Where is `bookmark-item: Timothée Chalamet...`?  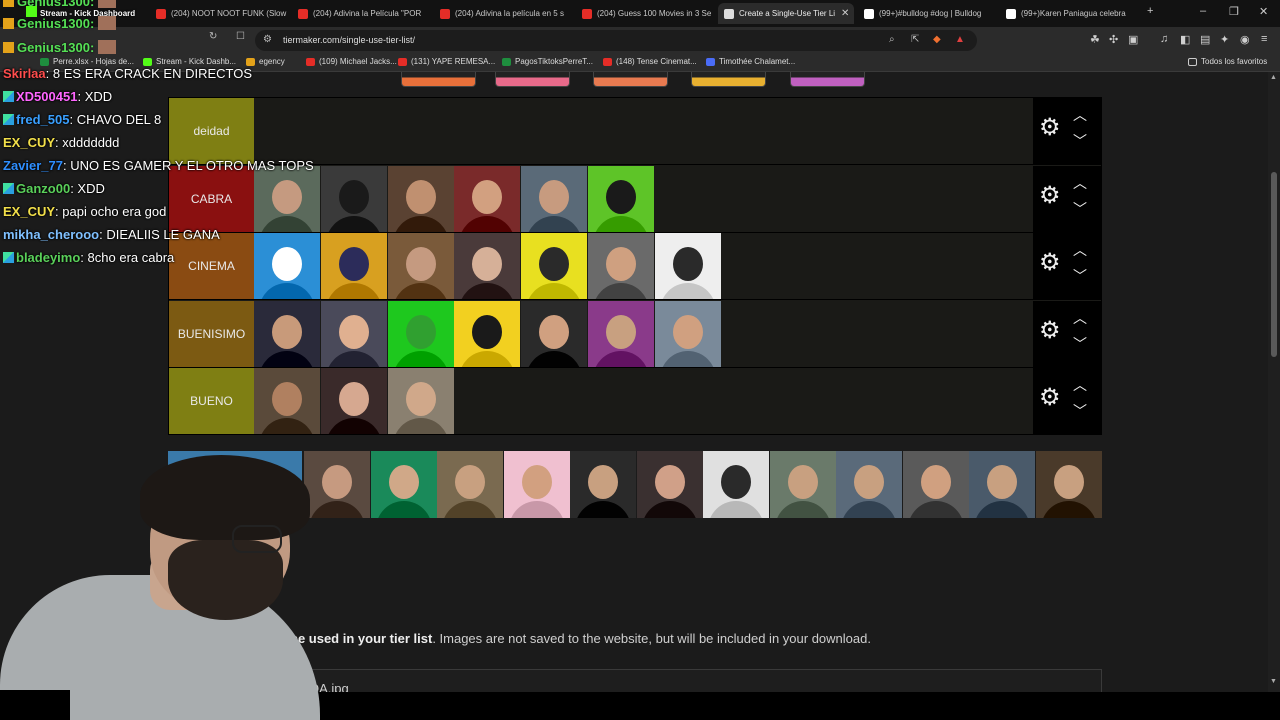
bookmark-item: Timothée Chalamet... is located at coordinates (750, 61).